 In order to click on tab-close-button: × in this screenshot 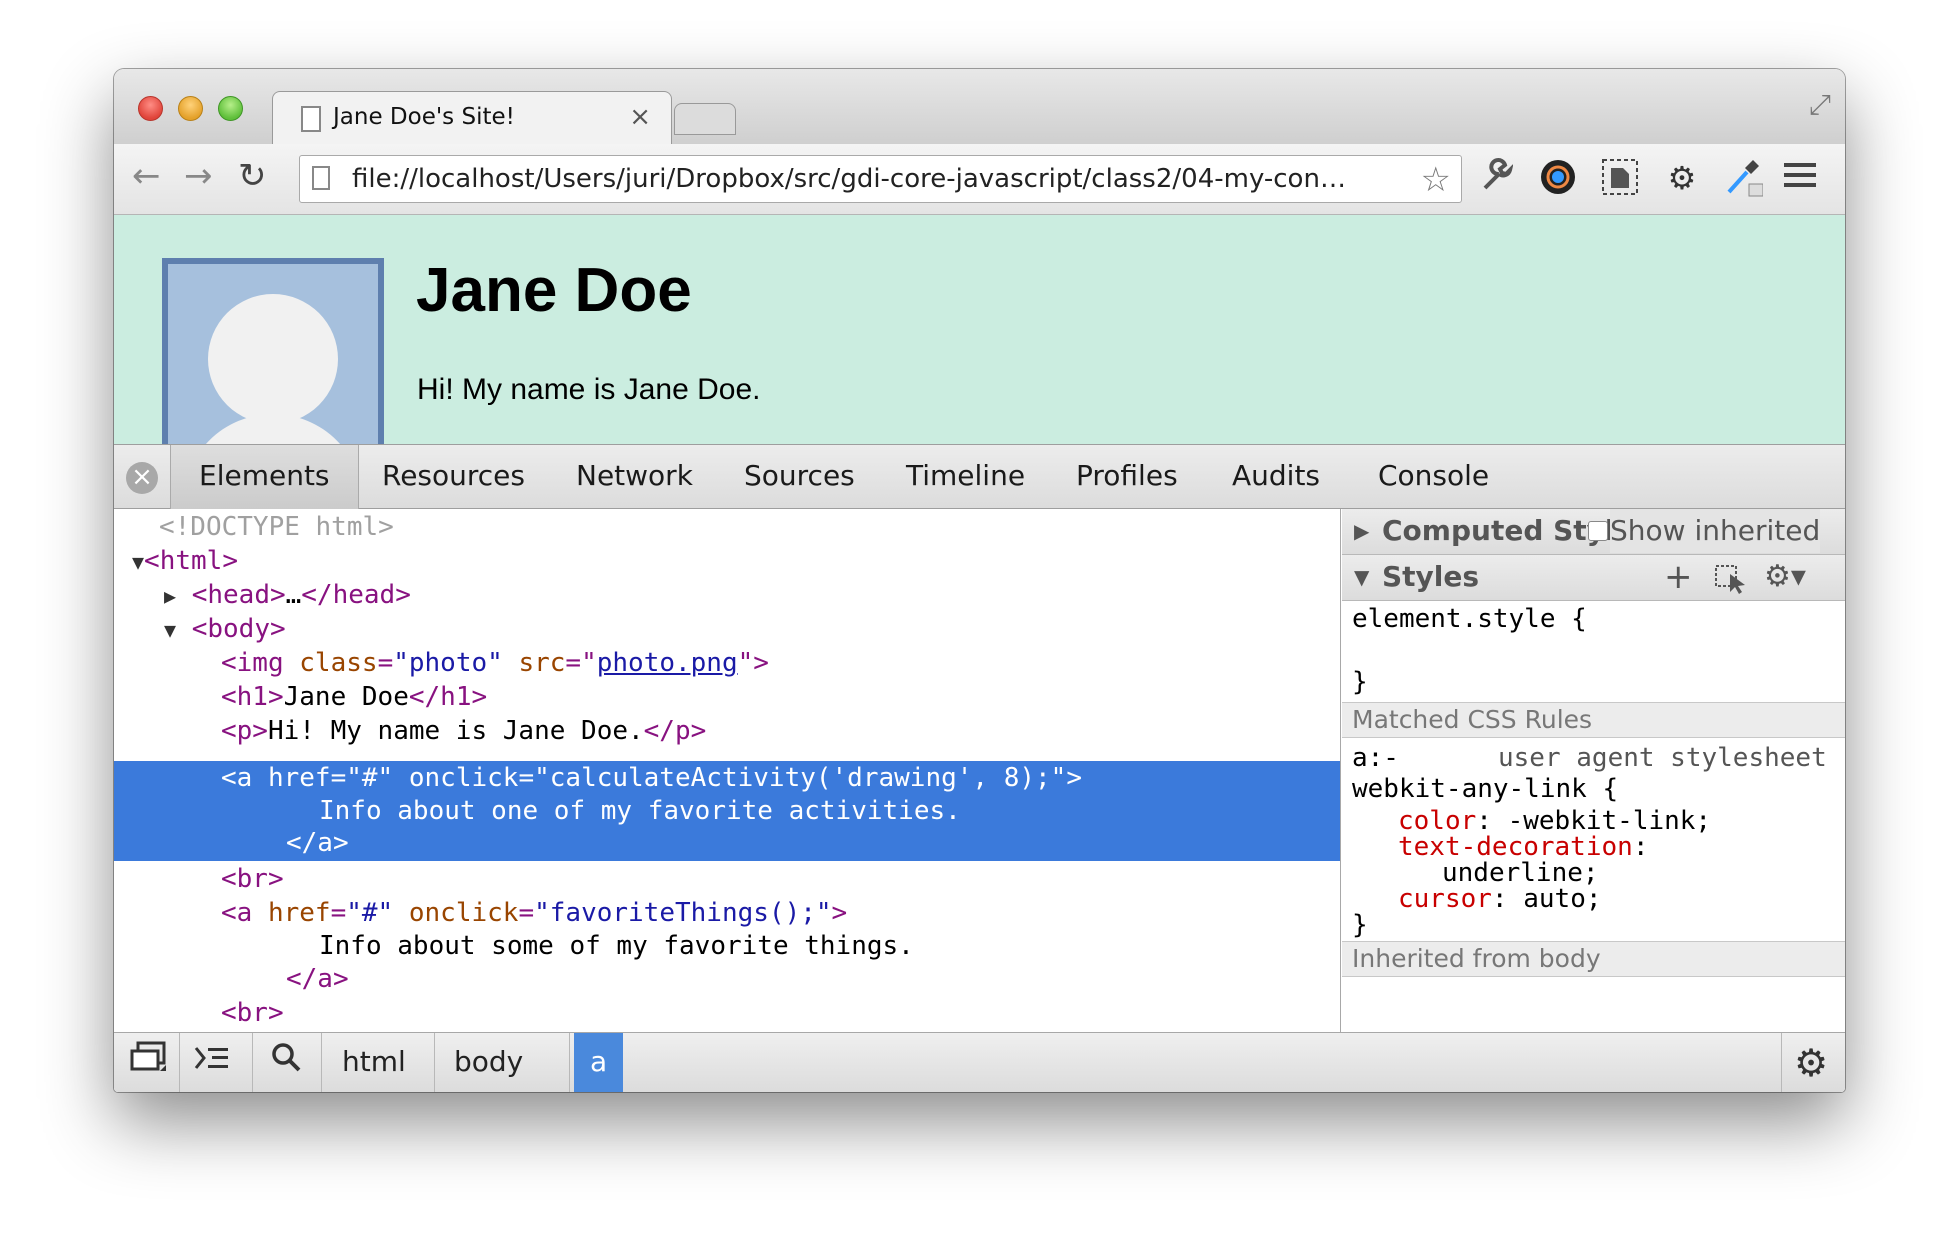, I will do `click(640, 117)`.